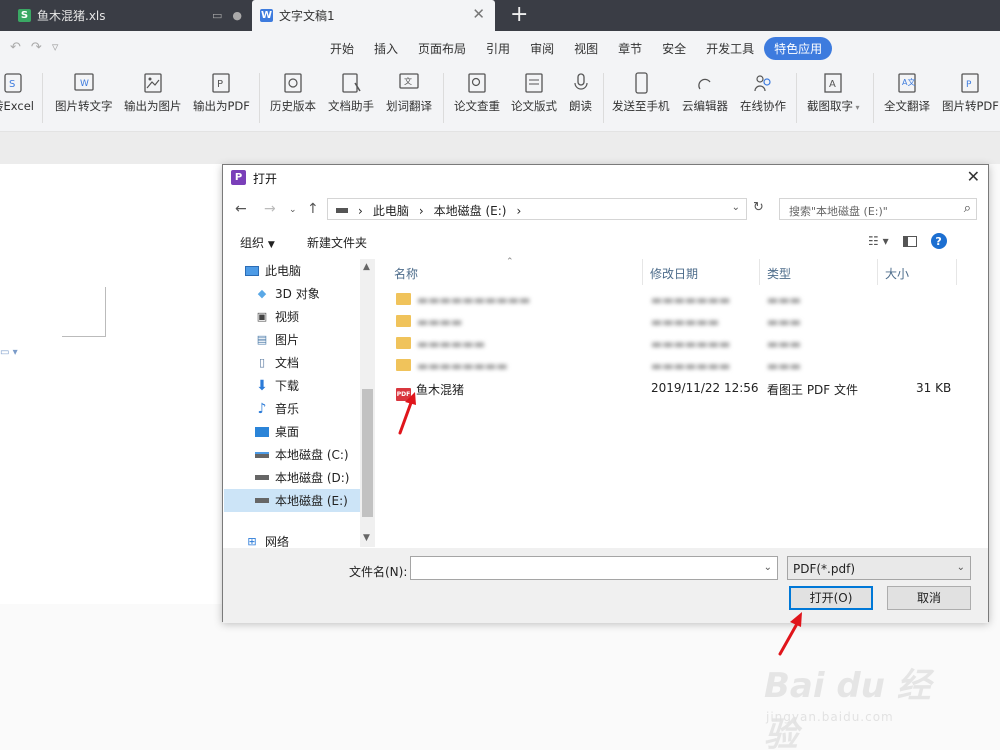 This screenshot has width=1000, height=750. Describe the element at coordinates (702, 272) in the screenshot. I see `column-header-date: 修改日期` at that location.